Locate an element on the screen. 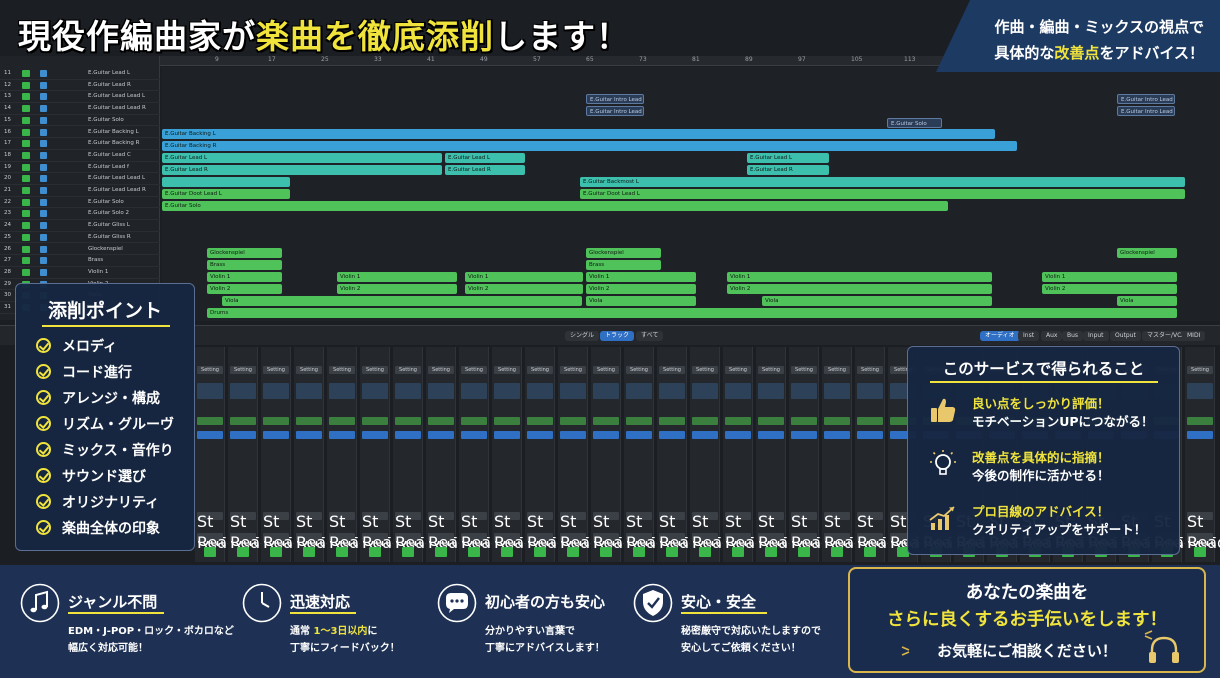  mixer-filter-bus: Bus is located at coordinates (1073, 336).